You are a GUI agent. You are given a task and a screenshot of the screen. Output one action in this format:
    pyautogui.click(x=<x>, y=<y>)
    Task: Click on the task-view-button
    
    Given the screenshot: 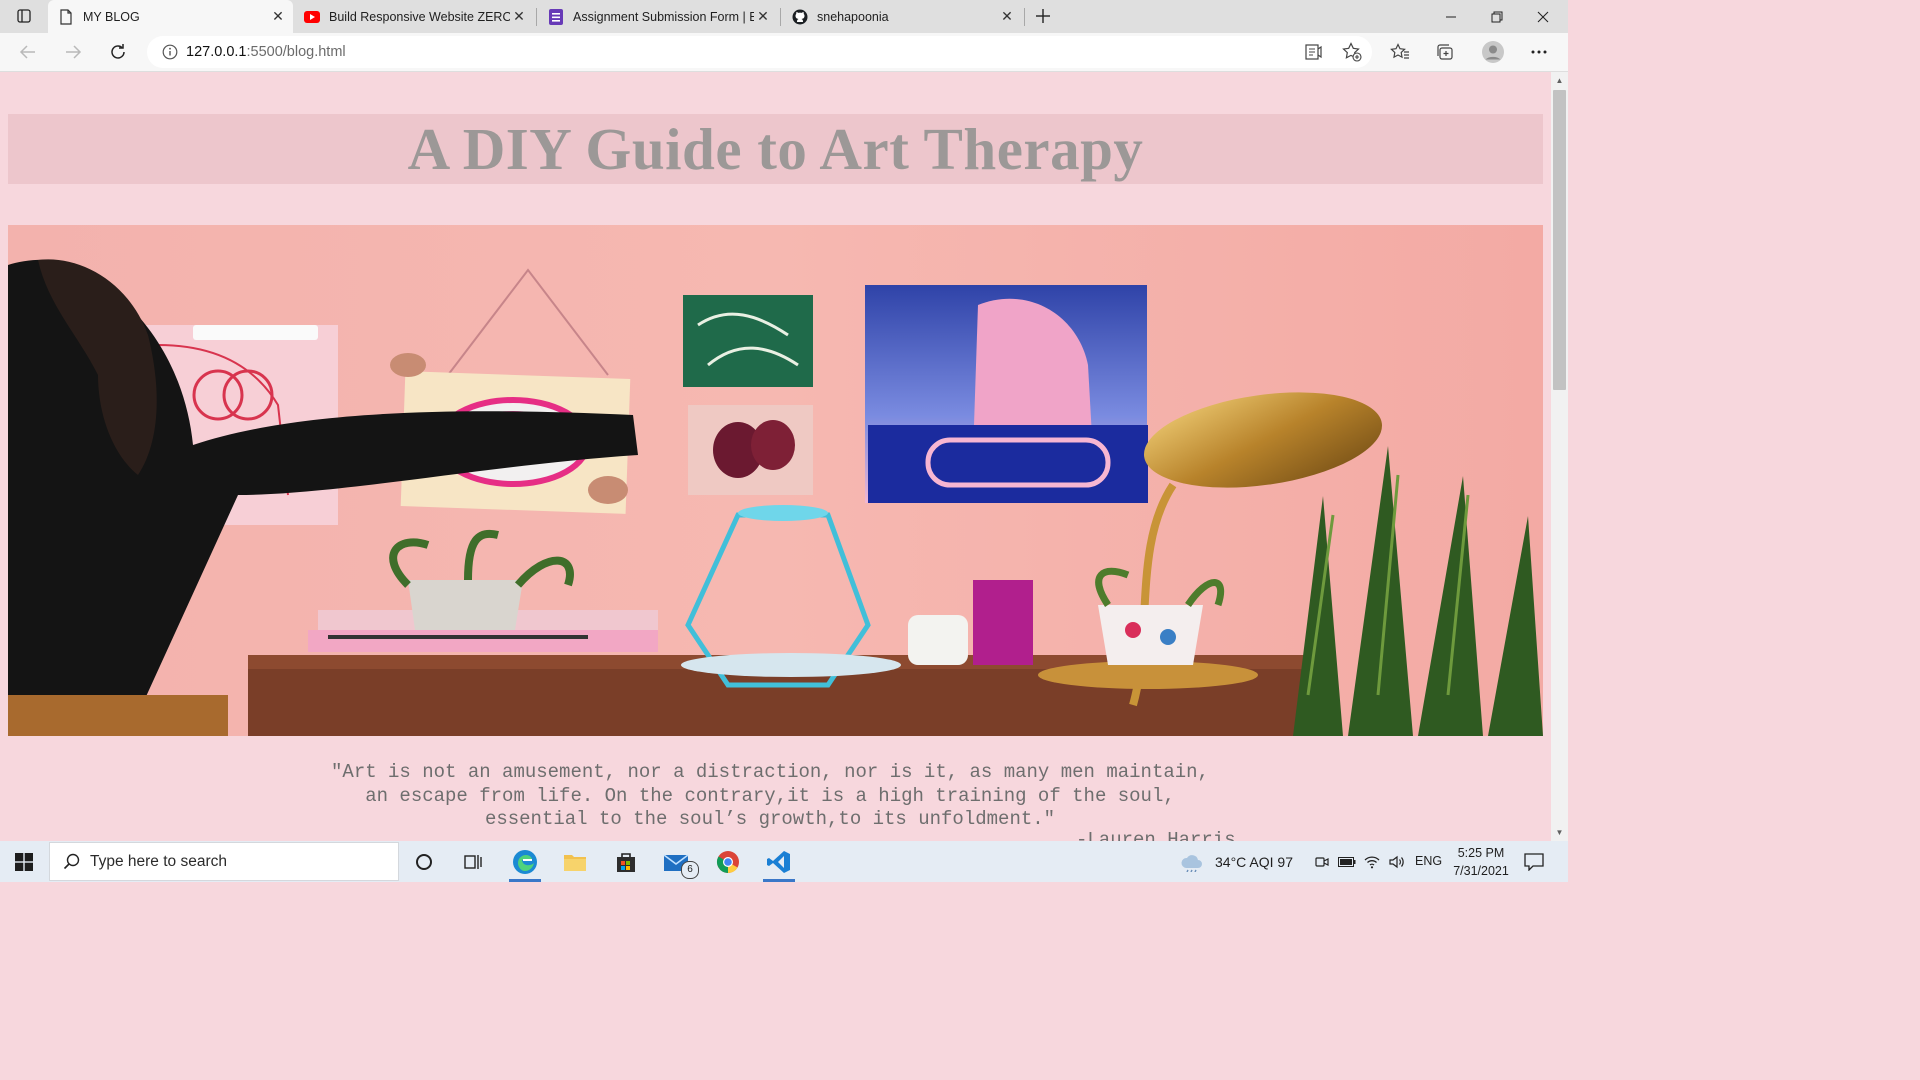 What is the action you would take?
    pyautogui.click(x=473, y=861)
    